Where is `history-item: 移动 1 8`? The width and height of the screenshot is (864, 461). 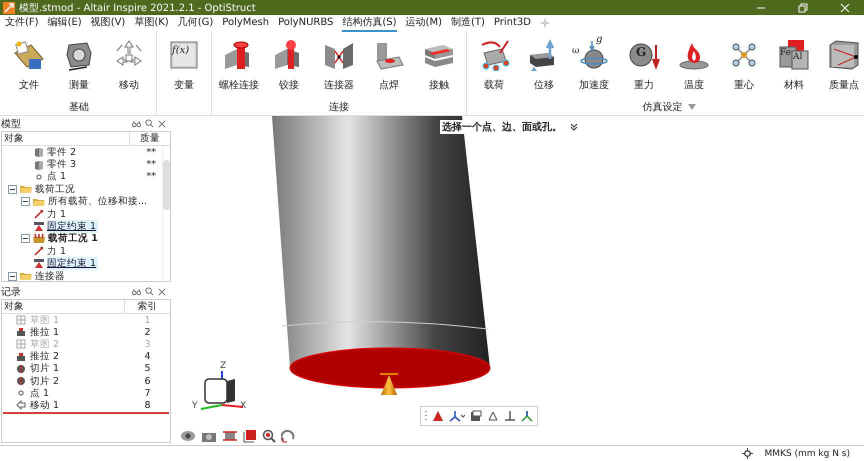
history-item: 移动 1 8 is located at coordinates (86, 405).